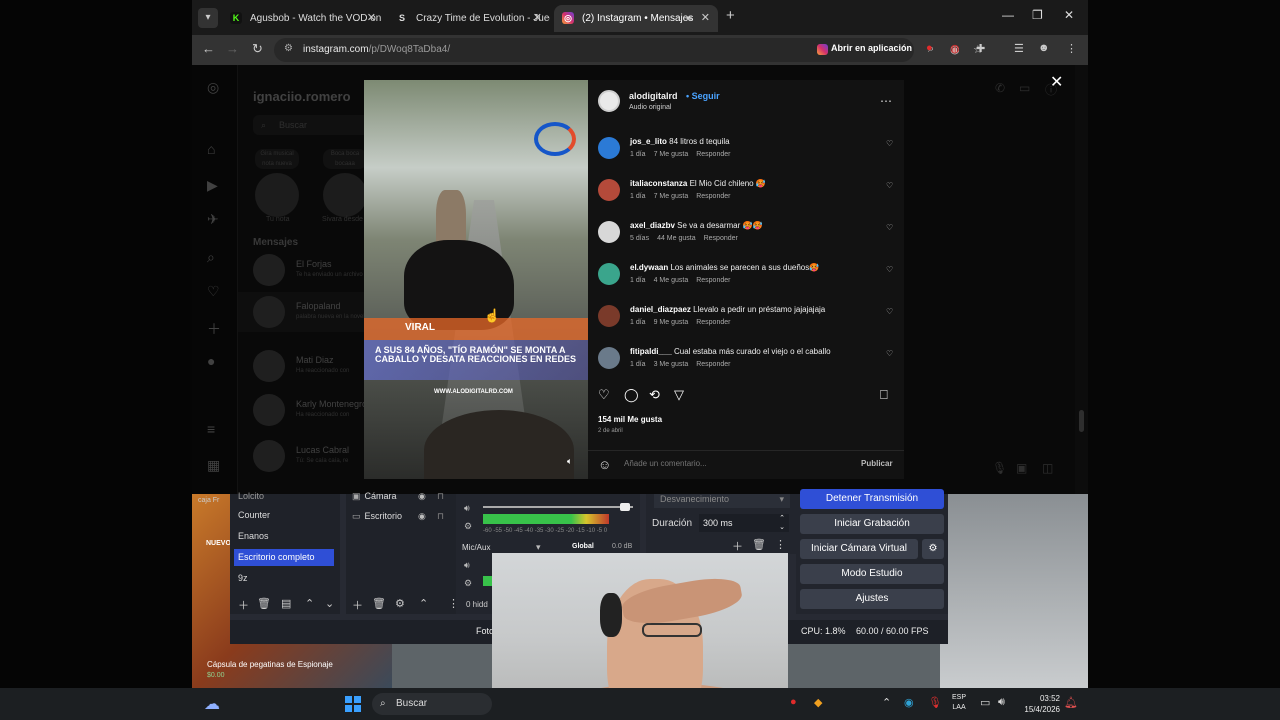 The image size is (1280, 720). I want to click on minimize-icon: —, so click(1008, 15).